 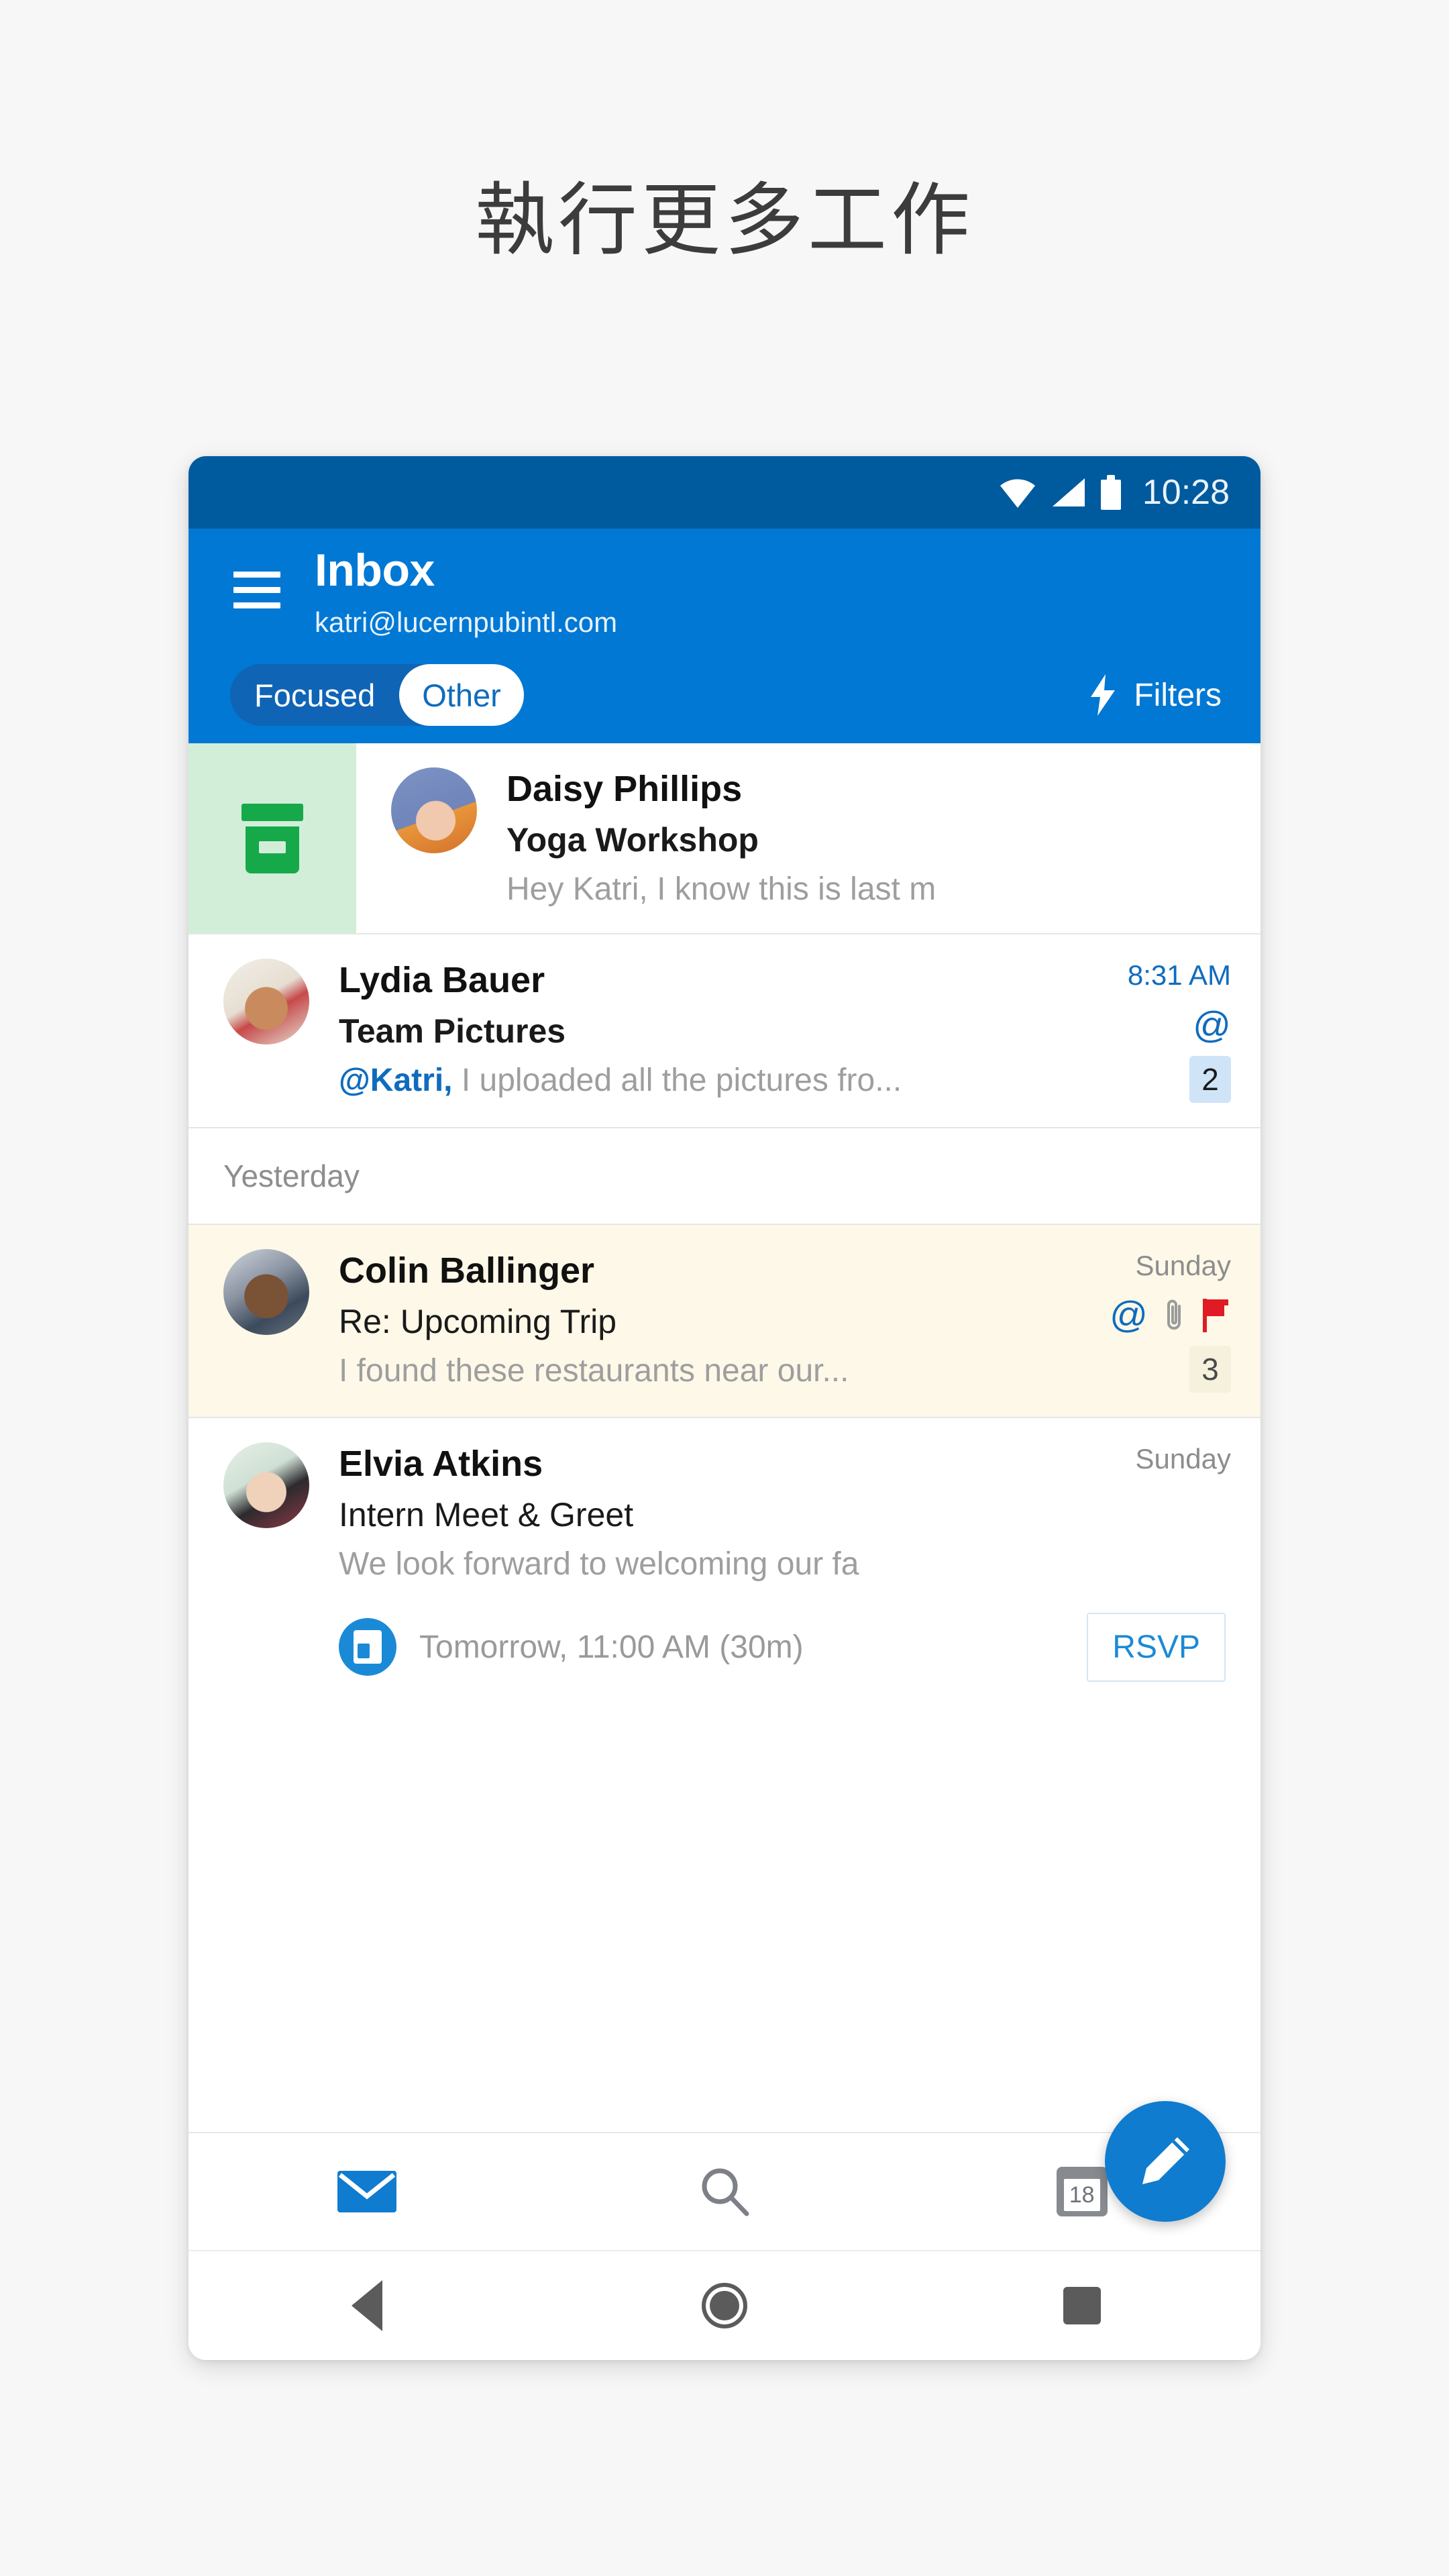 I want to click on page-headline: 執行更多工作, so click(x=724, y=220).